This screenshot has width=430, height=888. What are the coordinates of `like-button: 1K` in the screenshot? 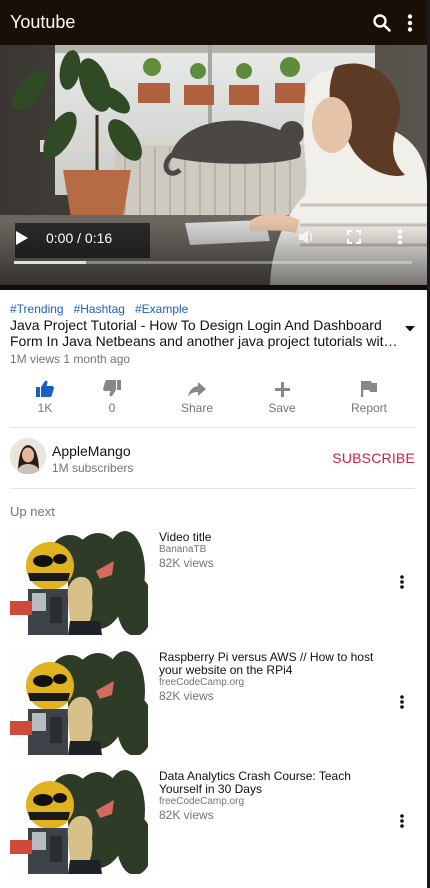 It's located at (45, 396).